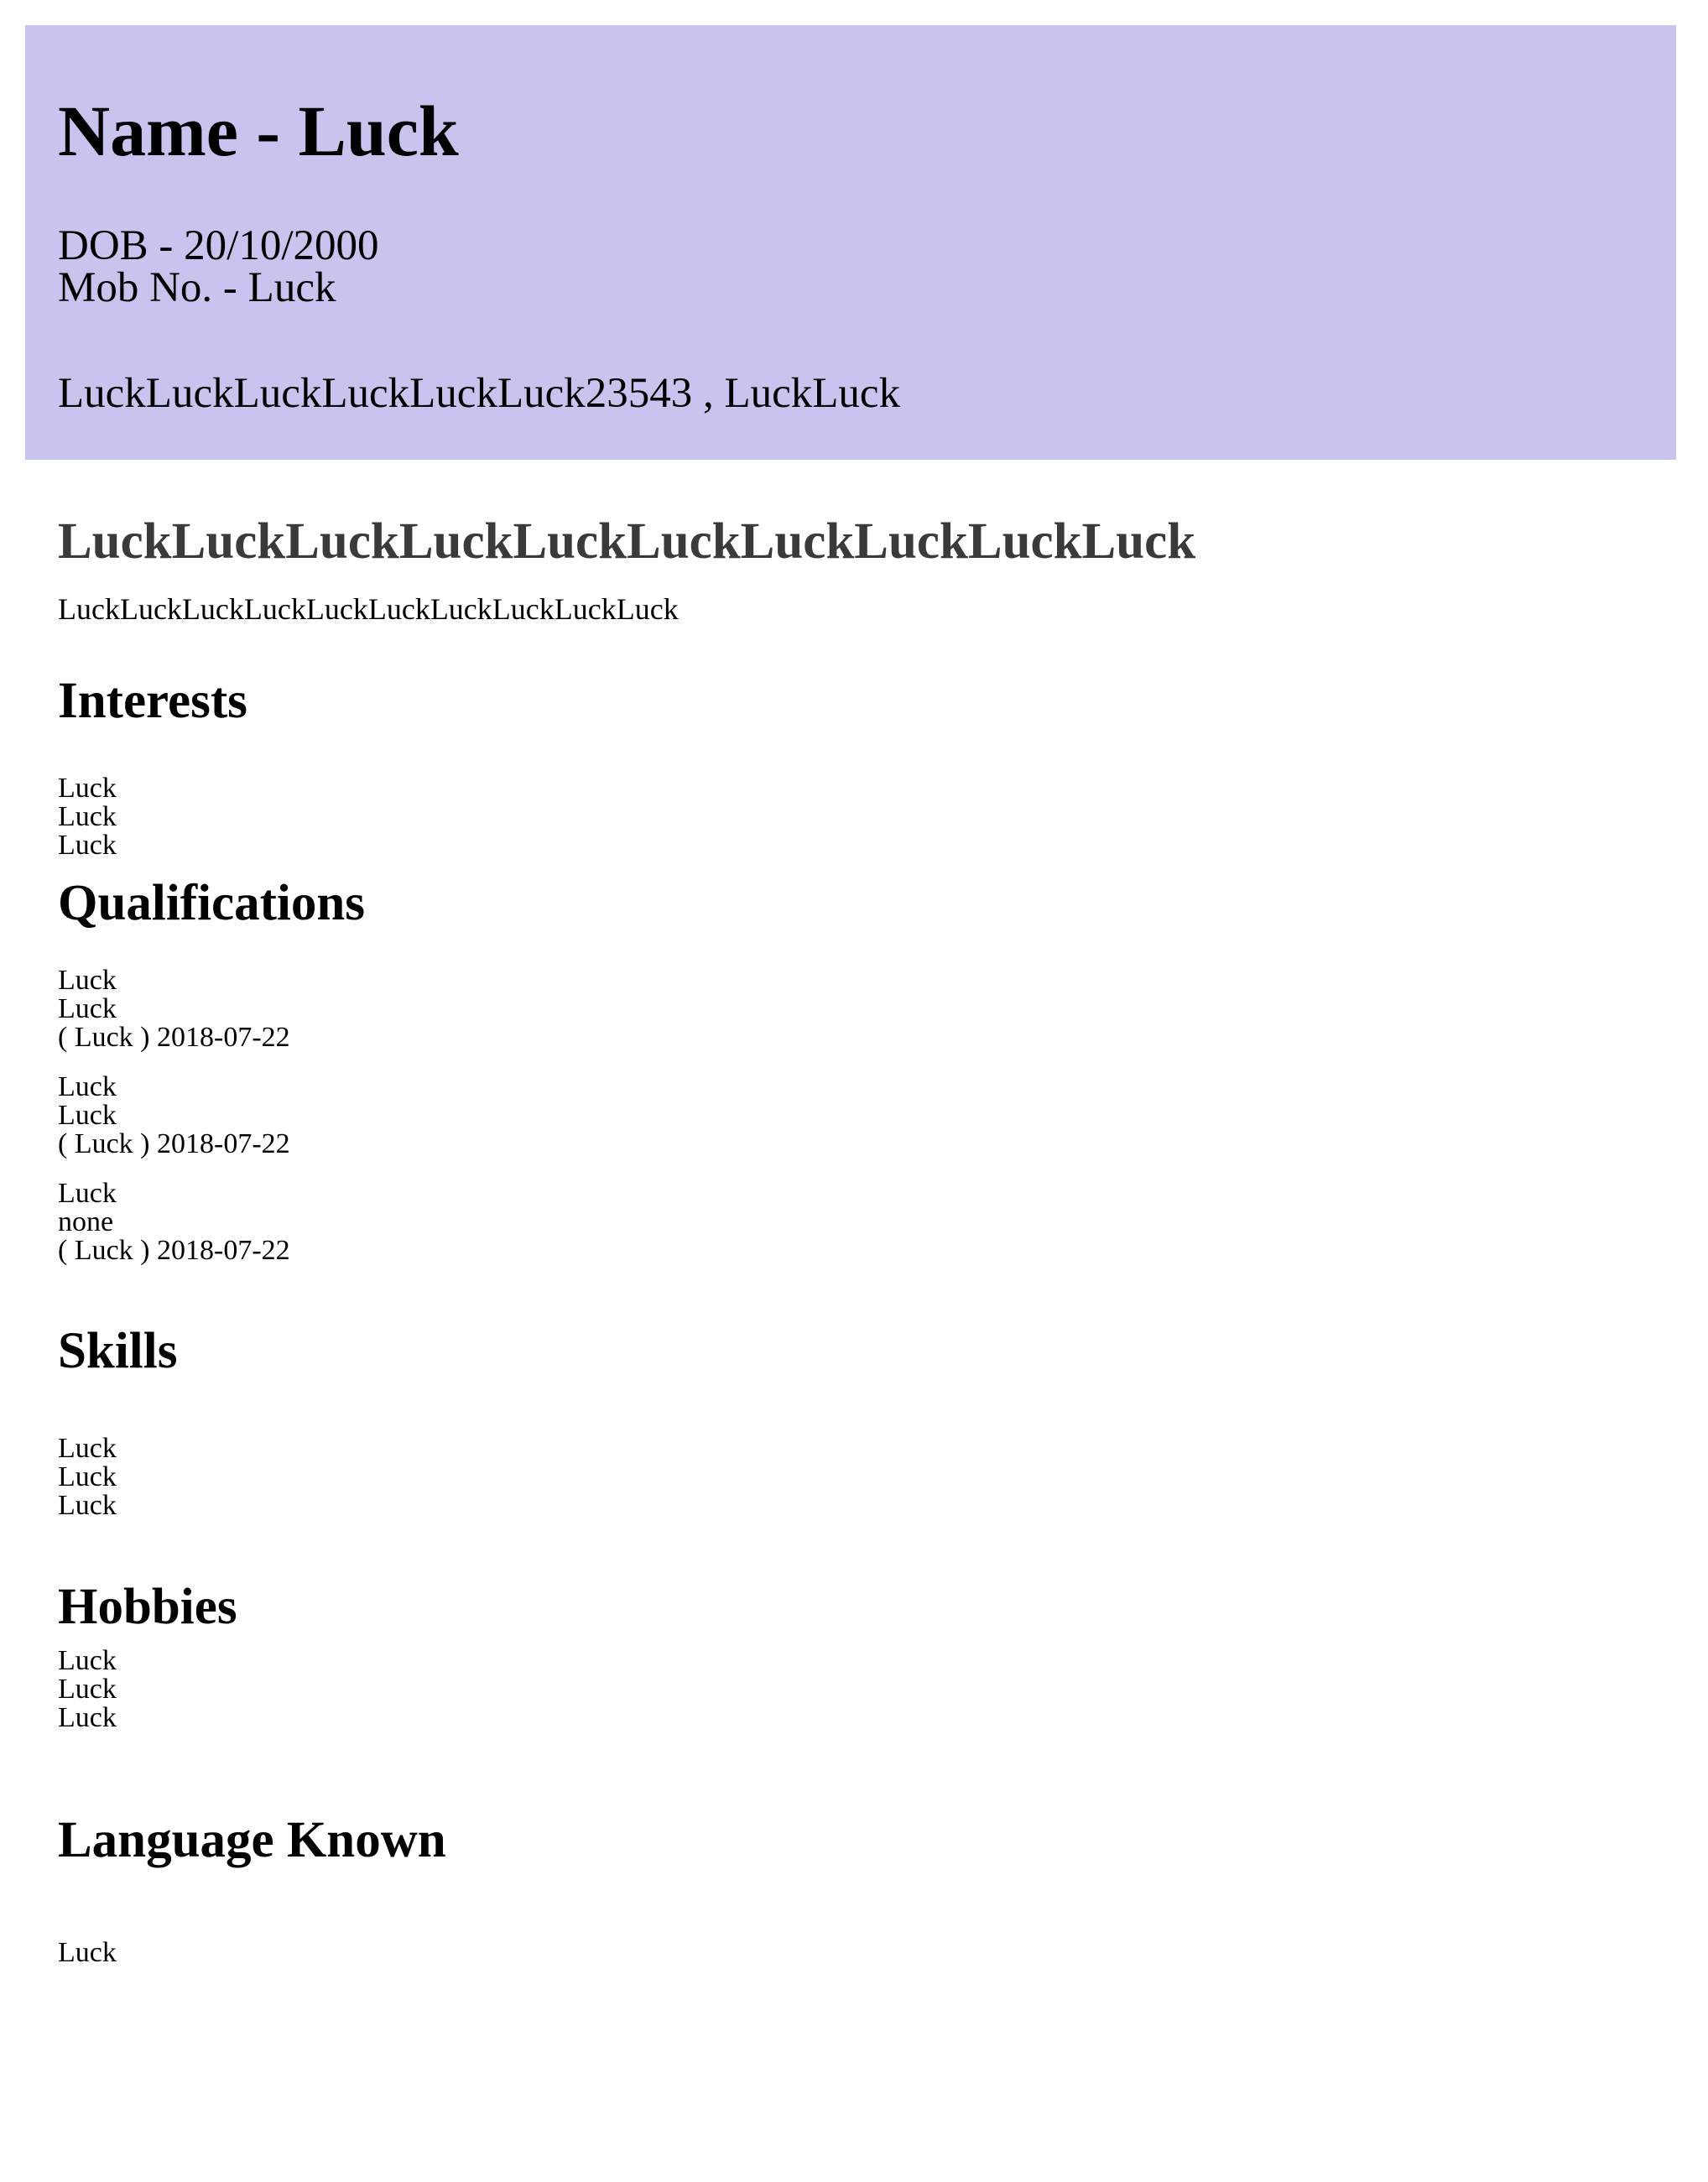  What do you see at coordinates (479, 393) in the screenshot?
I see `address: LuckLuckLuckLuckLuckLuck23543 , LuckLuck` at bounding box center [479, 393].